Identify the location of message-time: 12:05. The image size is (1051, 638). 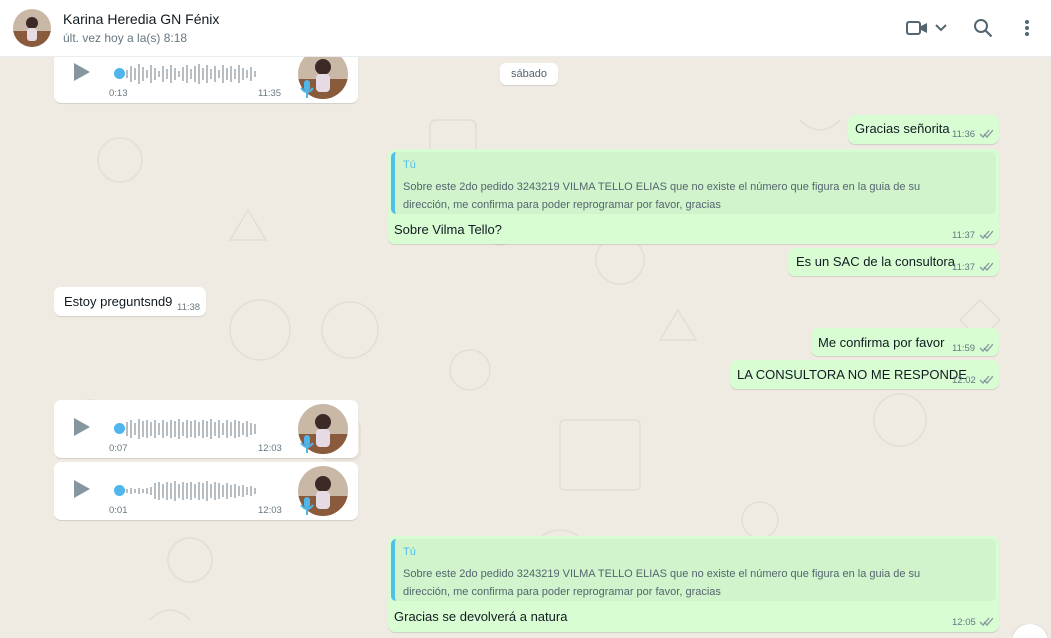
(964, 622).